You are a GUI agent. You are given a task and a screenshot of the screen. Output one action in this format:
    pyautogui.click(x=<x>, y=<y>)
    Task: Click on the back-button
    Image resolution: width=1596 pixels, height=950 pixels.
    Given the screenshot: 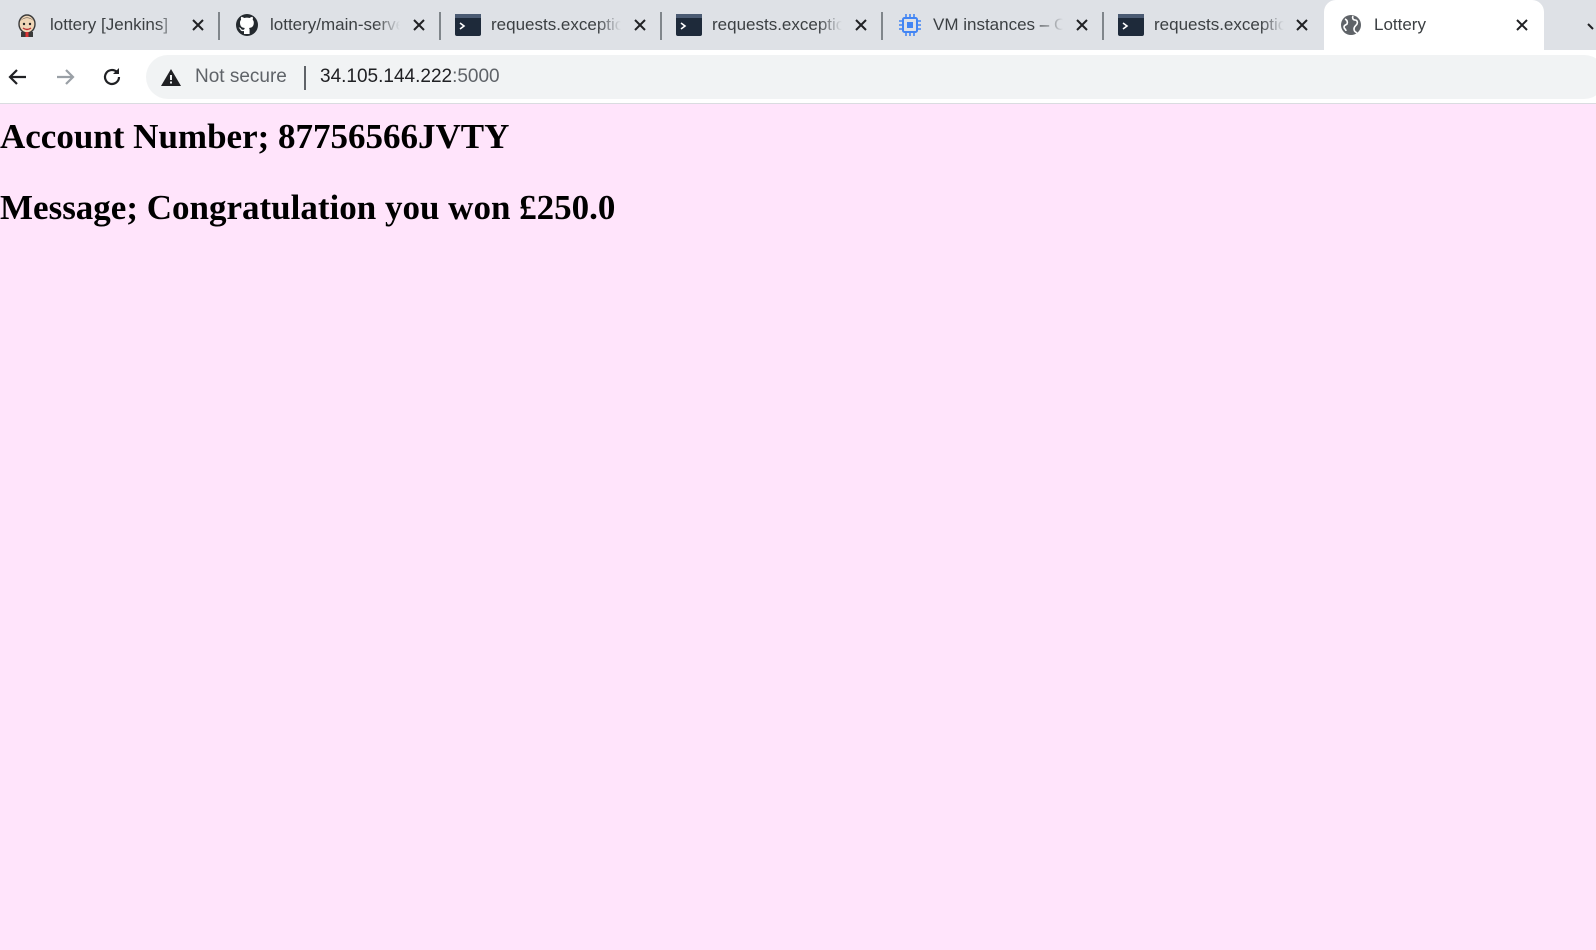 What is the action you would take?
    pyautogui.click(x=18, y=77)
    